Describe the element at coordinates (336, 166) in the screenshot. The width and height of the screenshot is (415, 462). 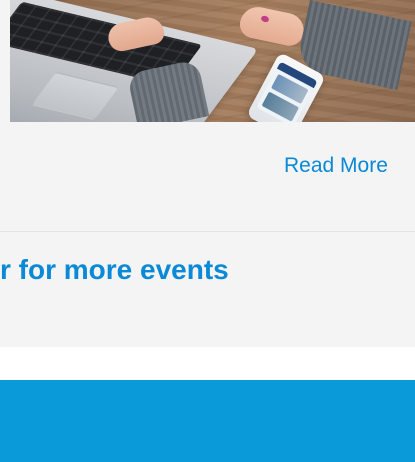
I see `read-more-link: Read More` at that location.